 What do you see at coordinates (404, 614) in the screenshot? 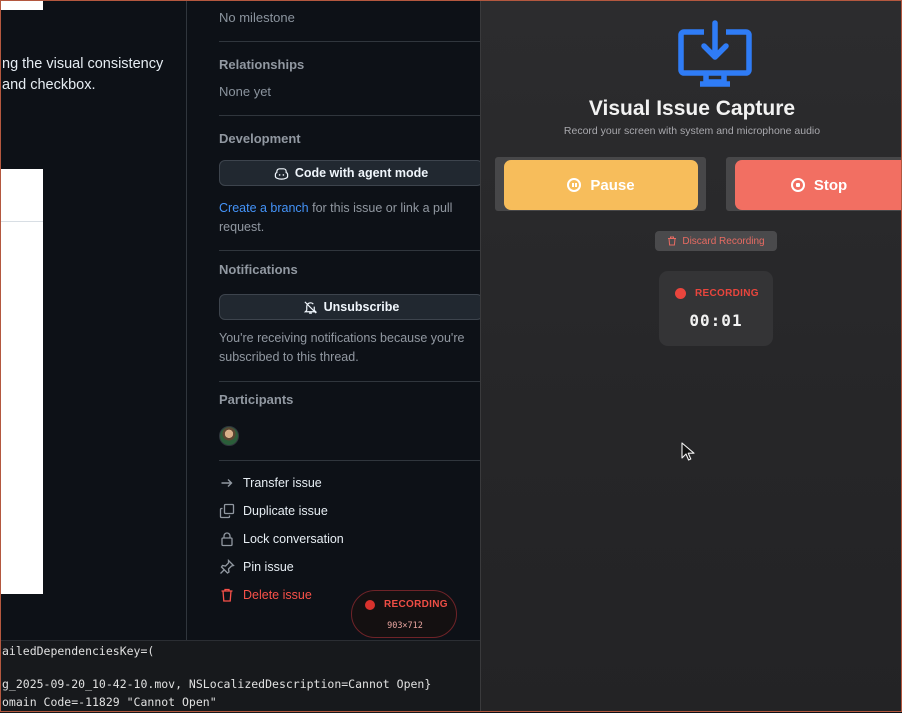
I see `recording-indicator-pill: RECORDING 903×712` at bounding box center [404, 614].